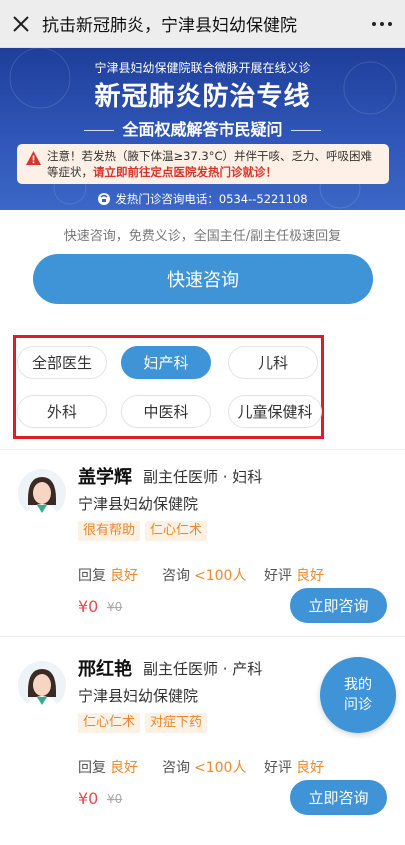  I want to click on warning-icon, so click(33, 158).